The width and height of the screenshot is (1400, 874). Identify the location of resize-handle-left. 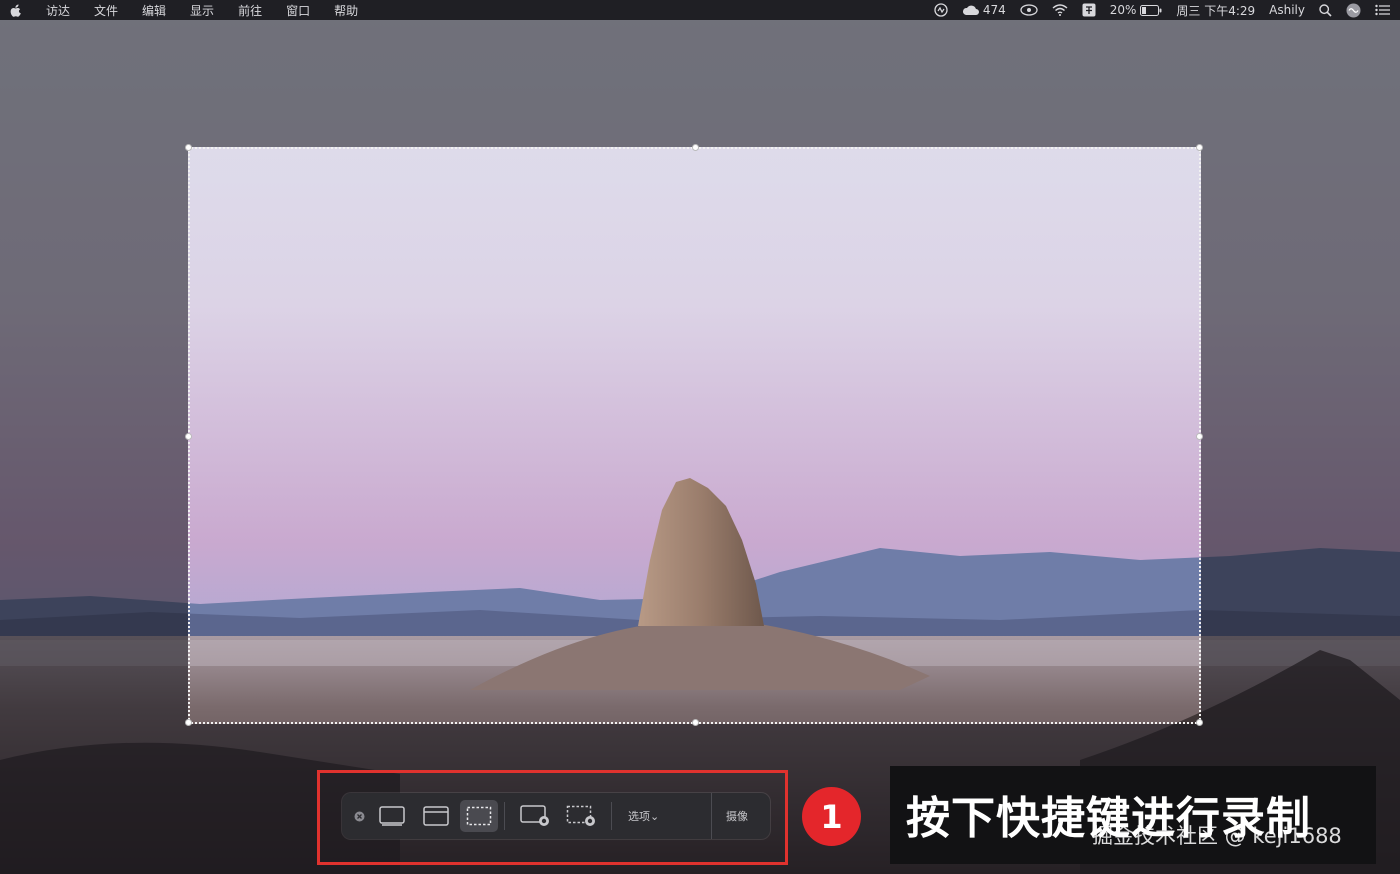
(188, 436).